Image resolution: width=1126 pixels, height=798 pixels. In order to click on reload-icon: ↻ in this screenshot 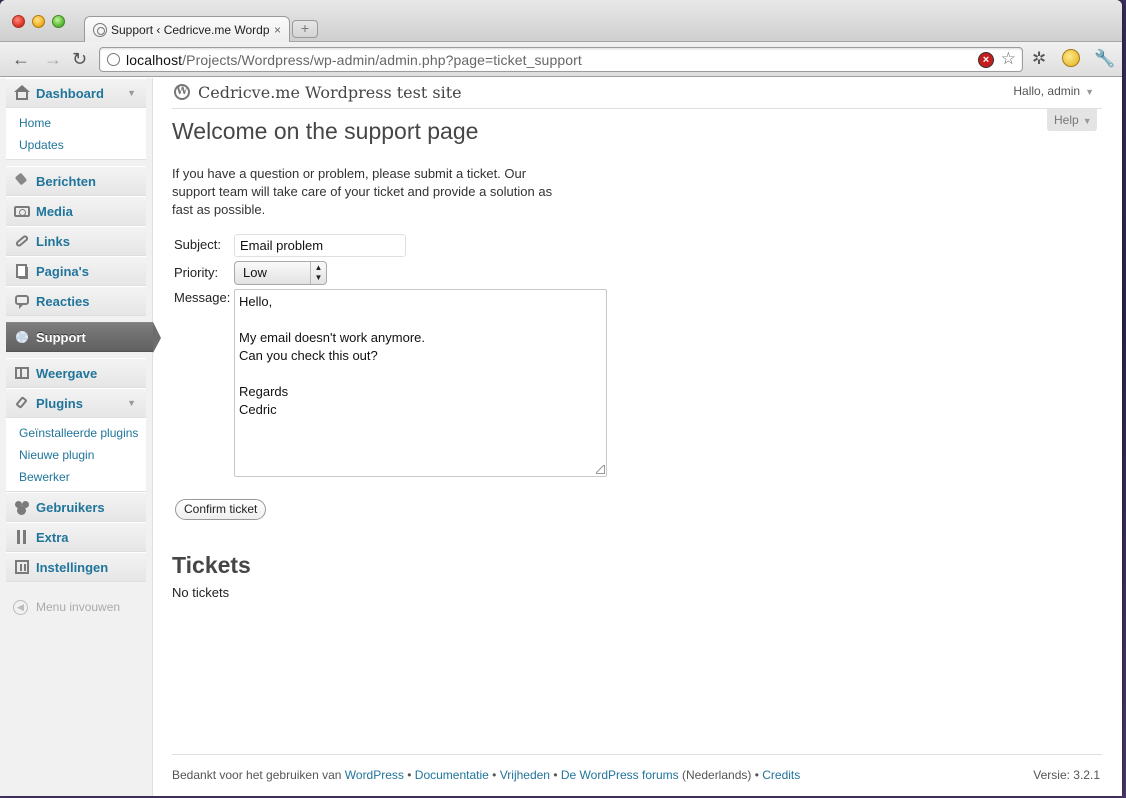, I will do `click(79, 59)`.